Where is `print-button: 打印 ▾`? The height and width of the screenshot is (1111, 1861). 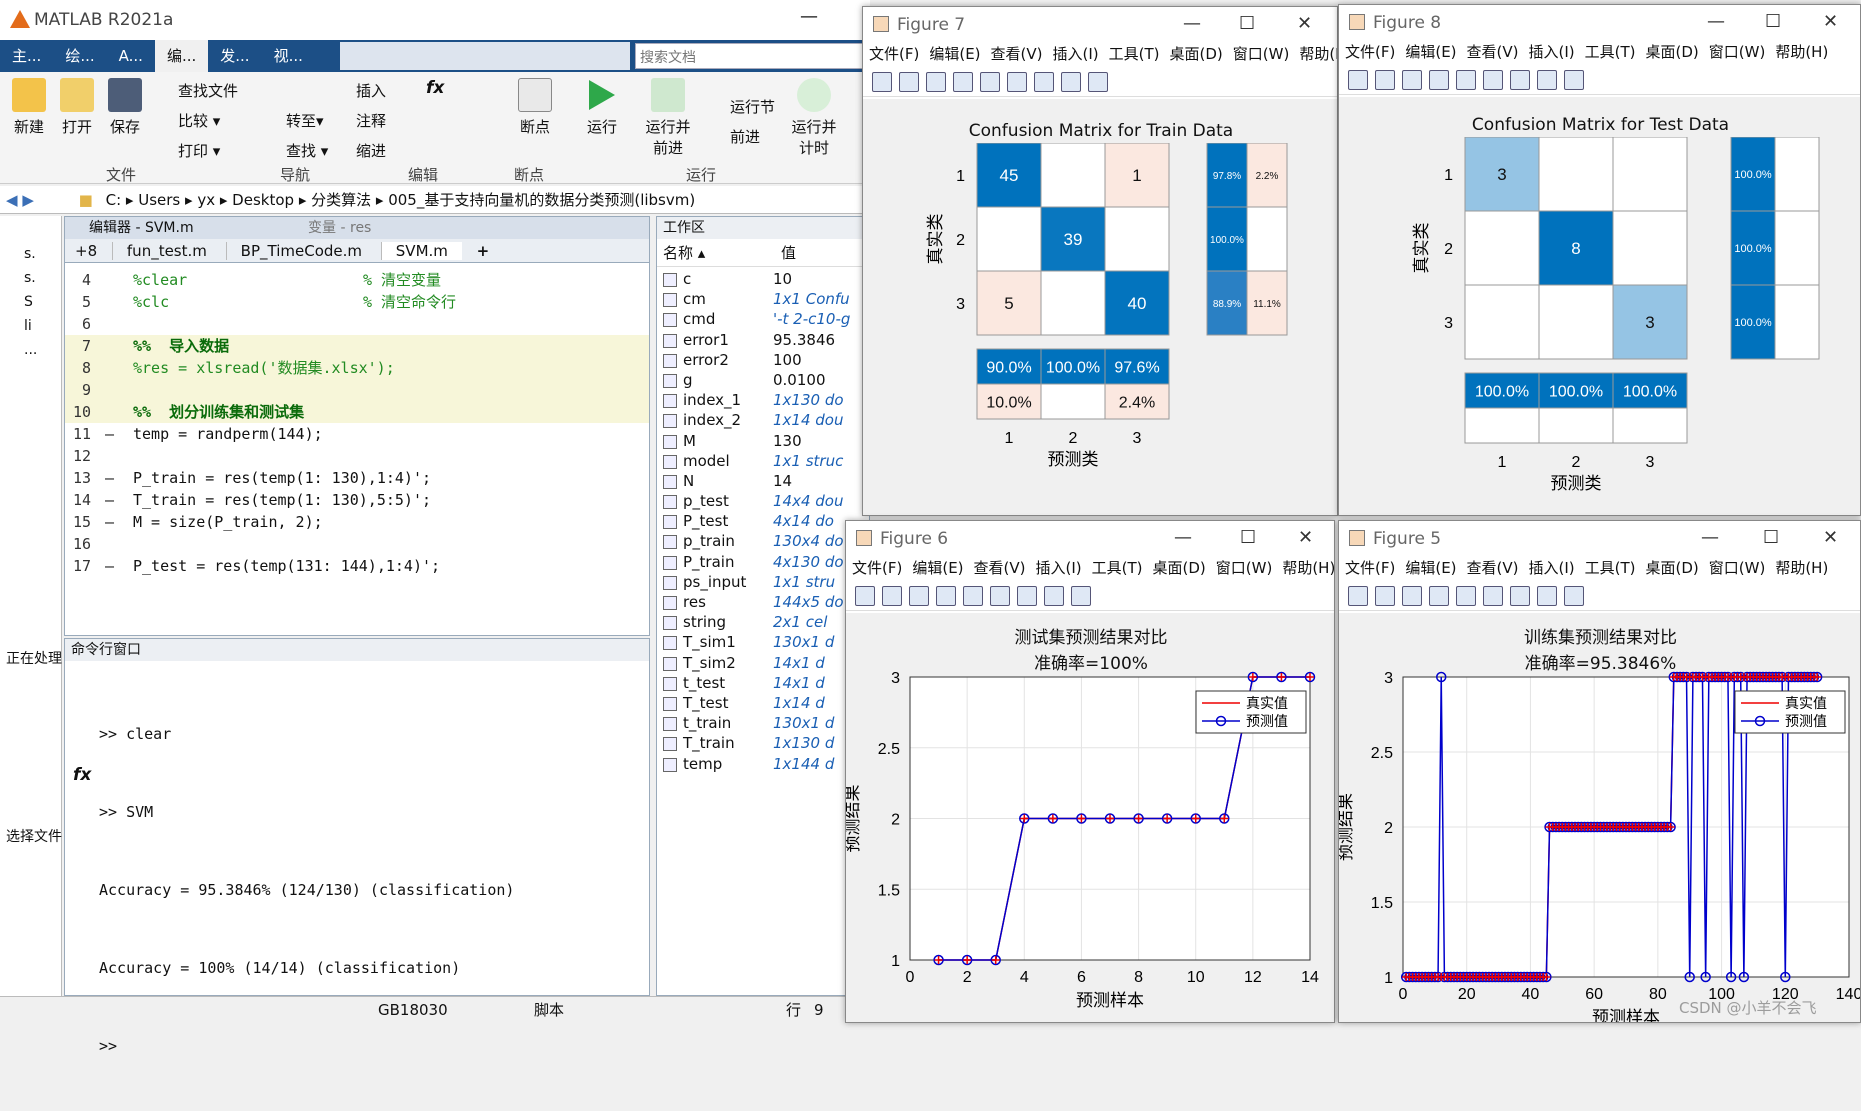
print-button: 打印 ▾ is located at coordinates (199, 150).